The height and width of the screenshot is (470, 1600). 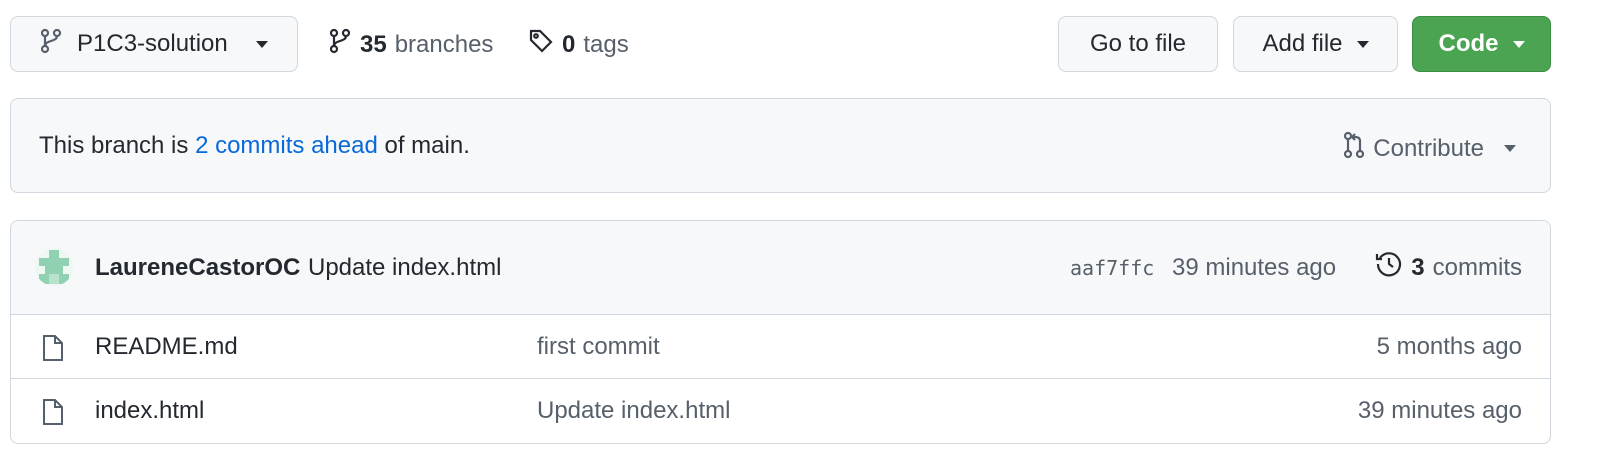 I want to click on commits-count: 3, so click(x=1418, y=267).